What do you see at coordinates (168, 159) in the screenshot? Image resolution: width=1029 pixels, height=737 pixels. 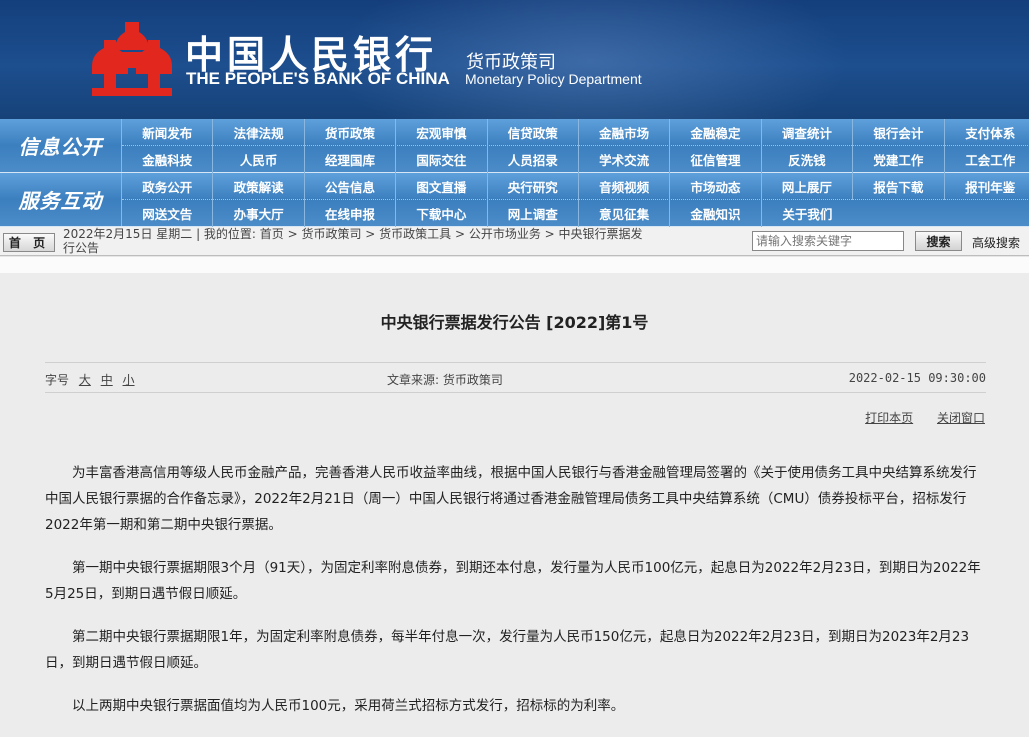 I see `nav-item: 金融科技` at bounding box center [168, 159].